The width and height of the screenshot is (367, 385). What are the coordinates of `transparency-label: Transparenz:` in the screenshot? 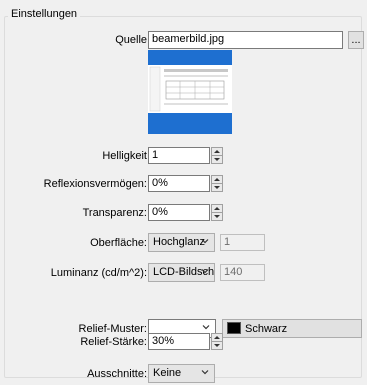 It's located at (114, 213).